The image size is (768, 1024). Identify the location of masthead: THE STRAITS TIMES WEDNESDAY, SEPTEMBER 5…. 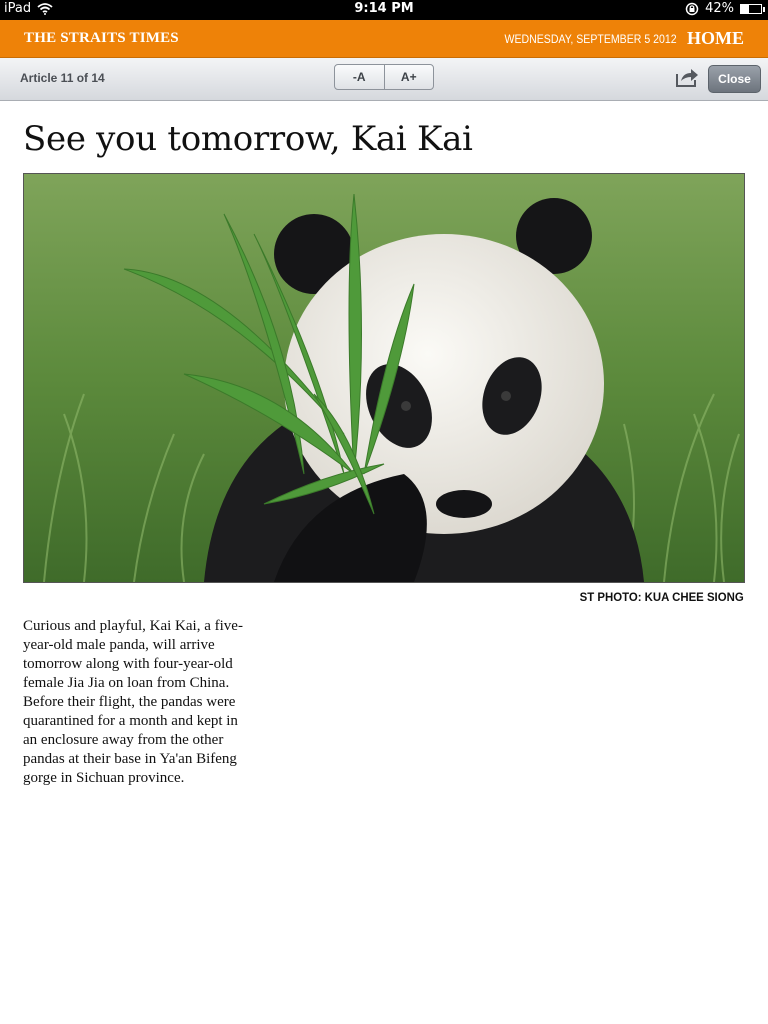
(384, 39).